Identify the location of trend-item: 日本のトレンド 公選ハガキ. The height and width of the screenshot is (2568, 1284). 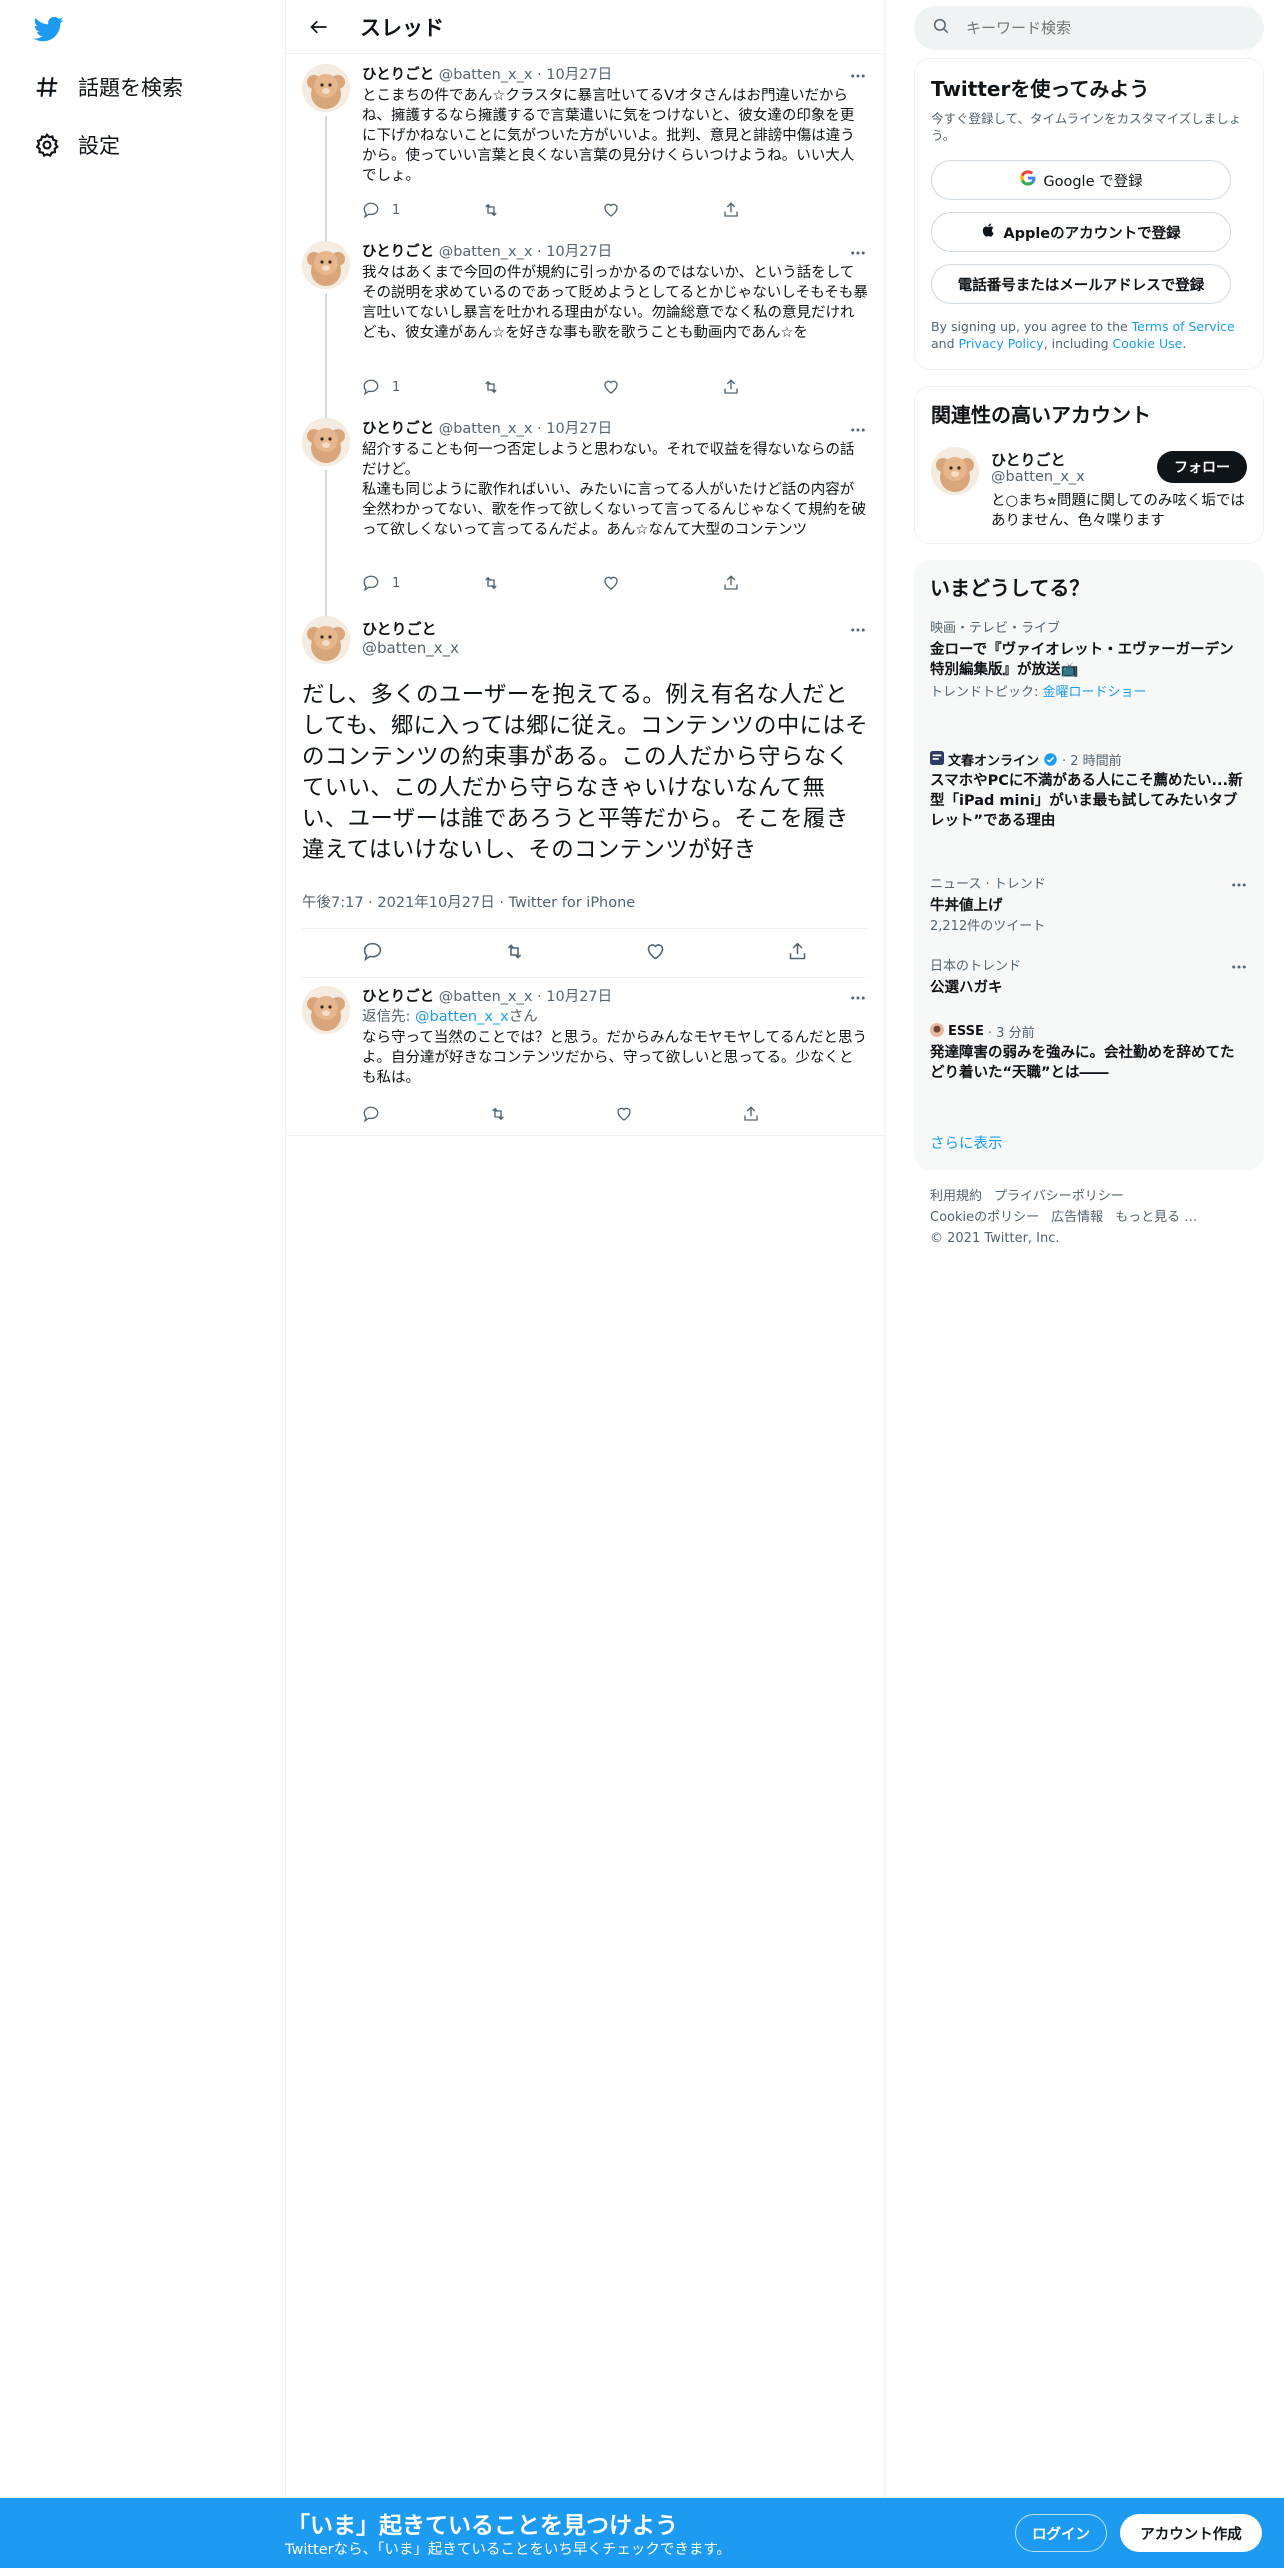
(1089, 978).